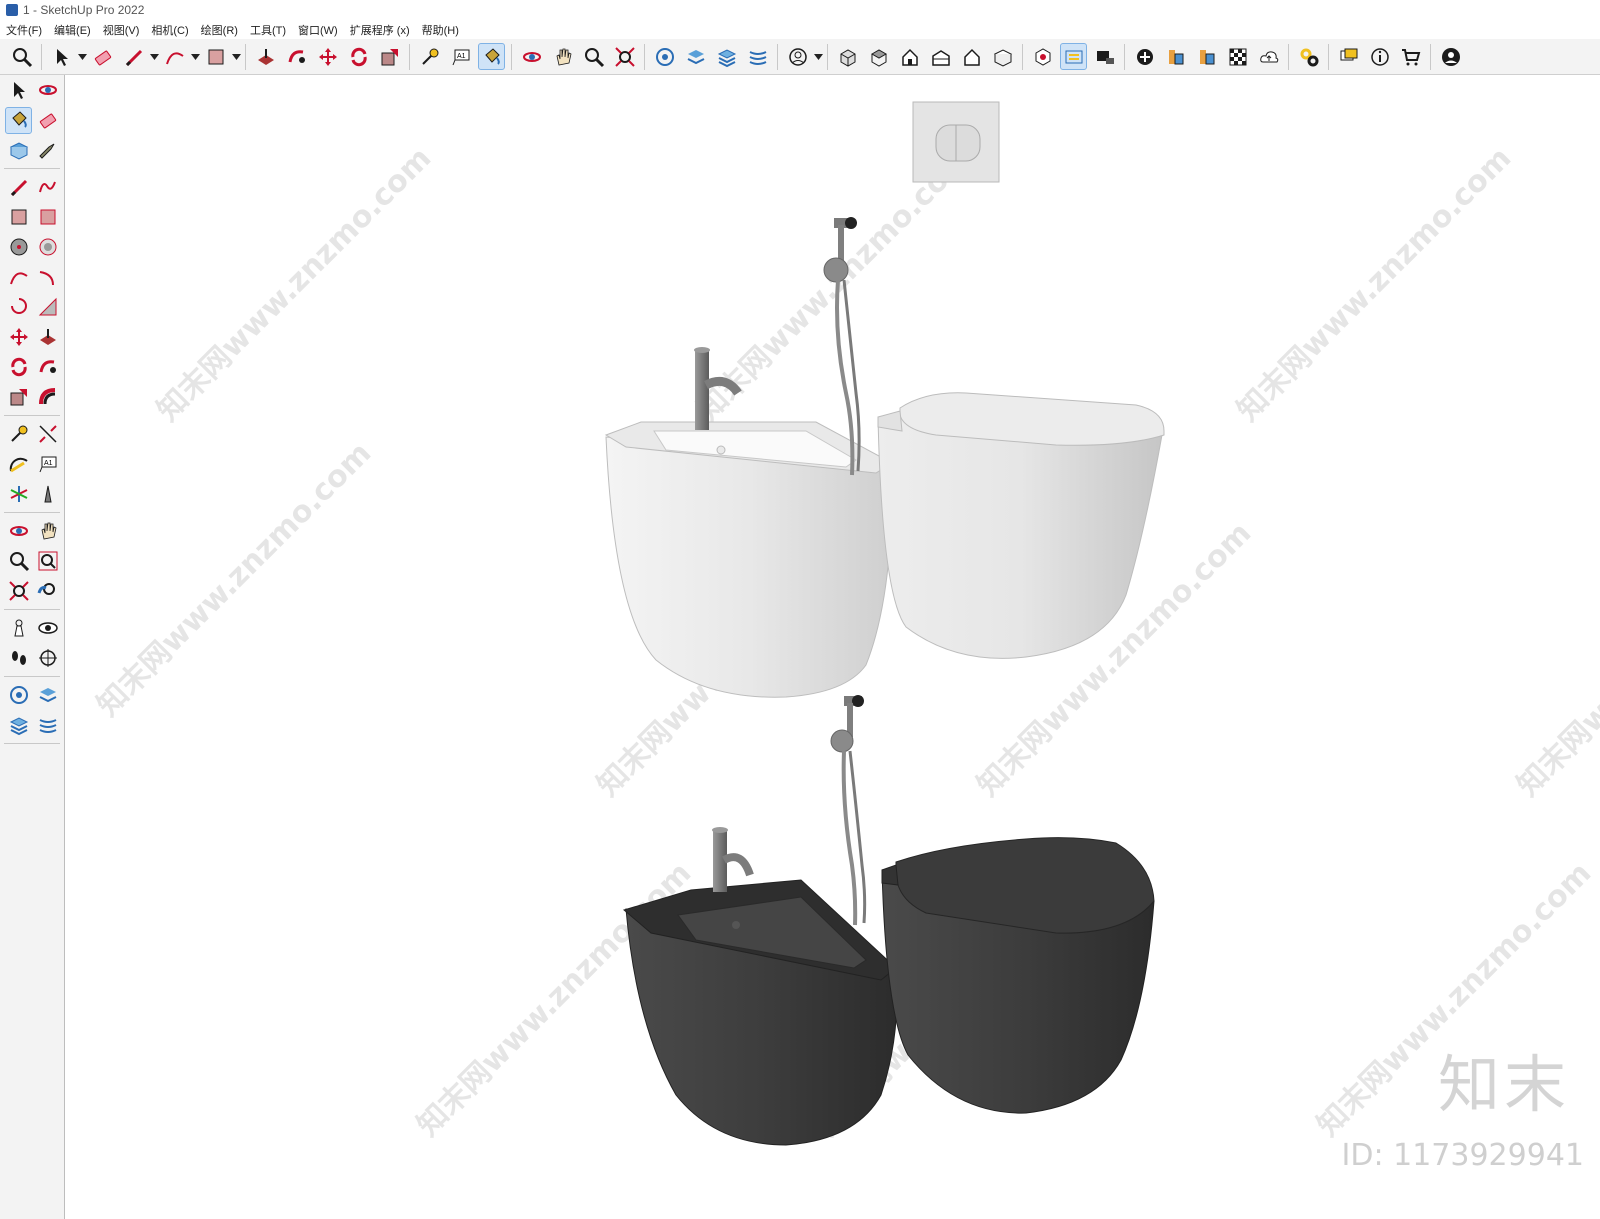 The width and height of the screenshot is (1600, 1219). What do you see at coordinates (847, 56) in the screenshot?
I see `iso-view-icon` at bounding box center [847, 56].